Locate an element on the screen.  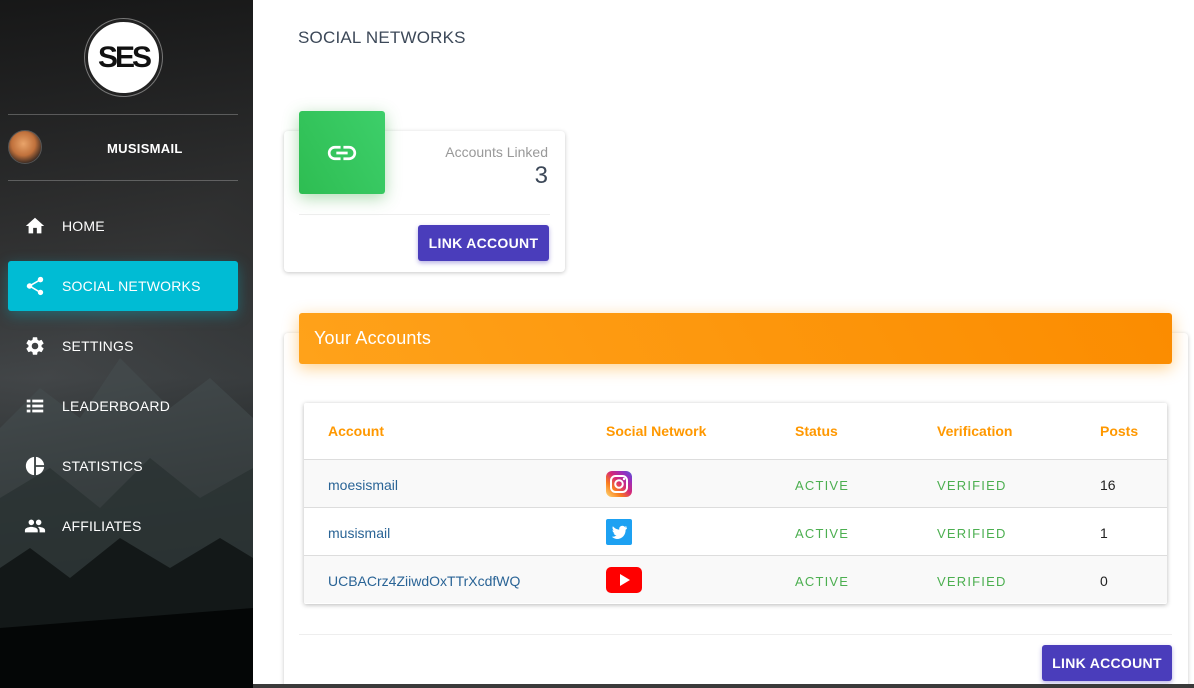
gear-icon is located at coordinates (35, 346).